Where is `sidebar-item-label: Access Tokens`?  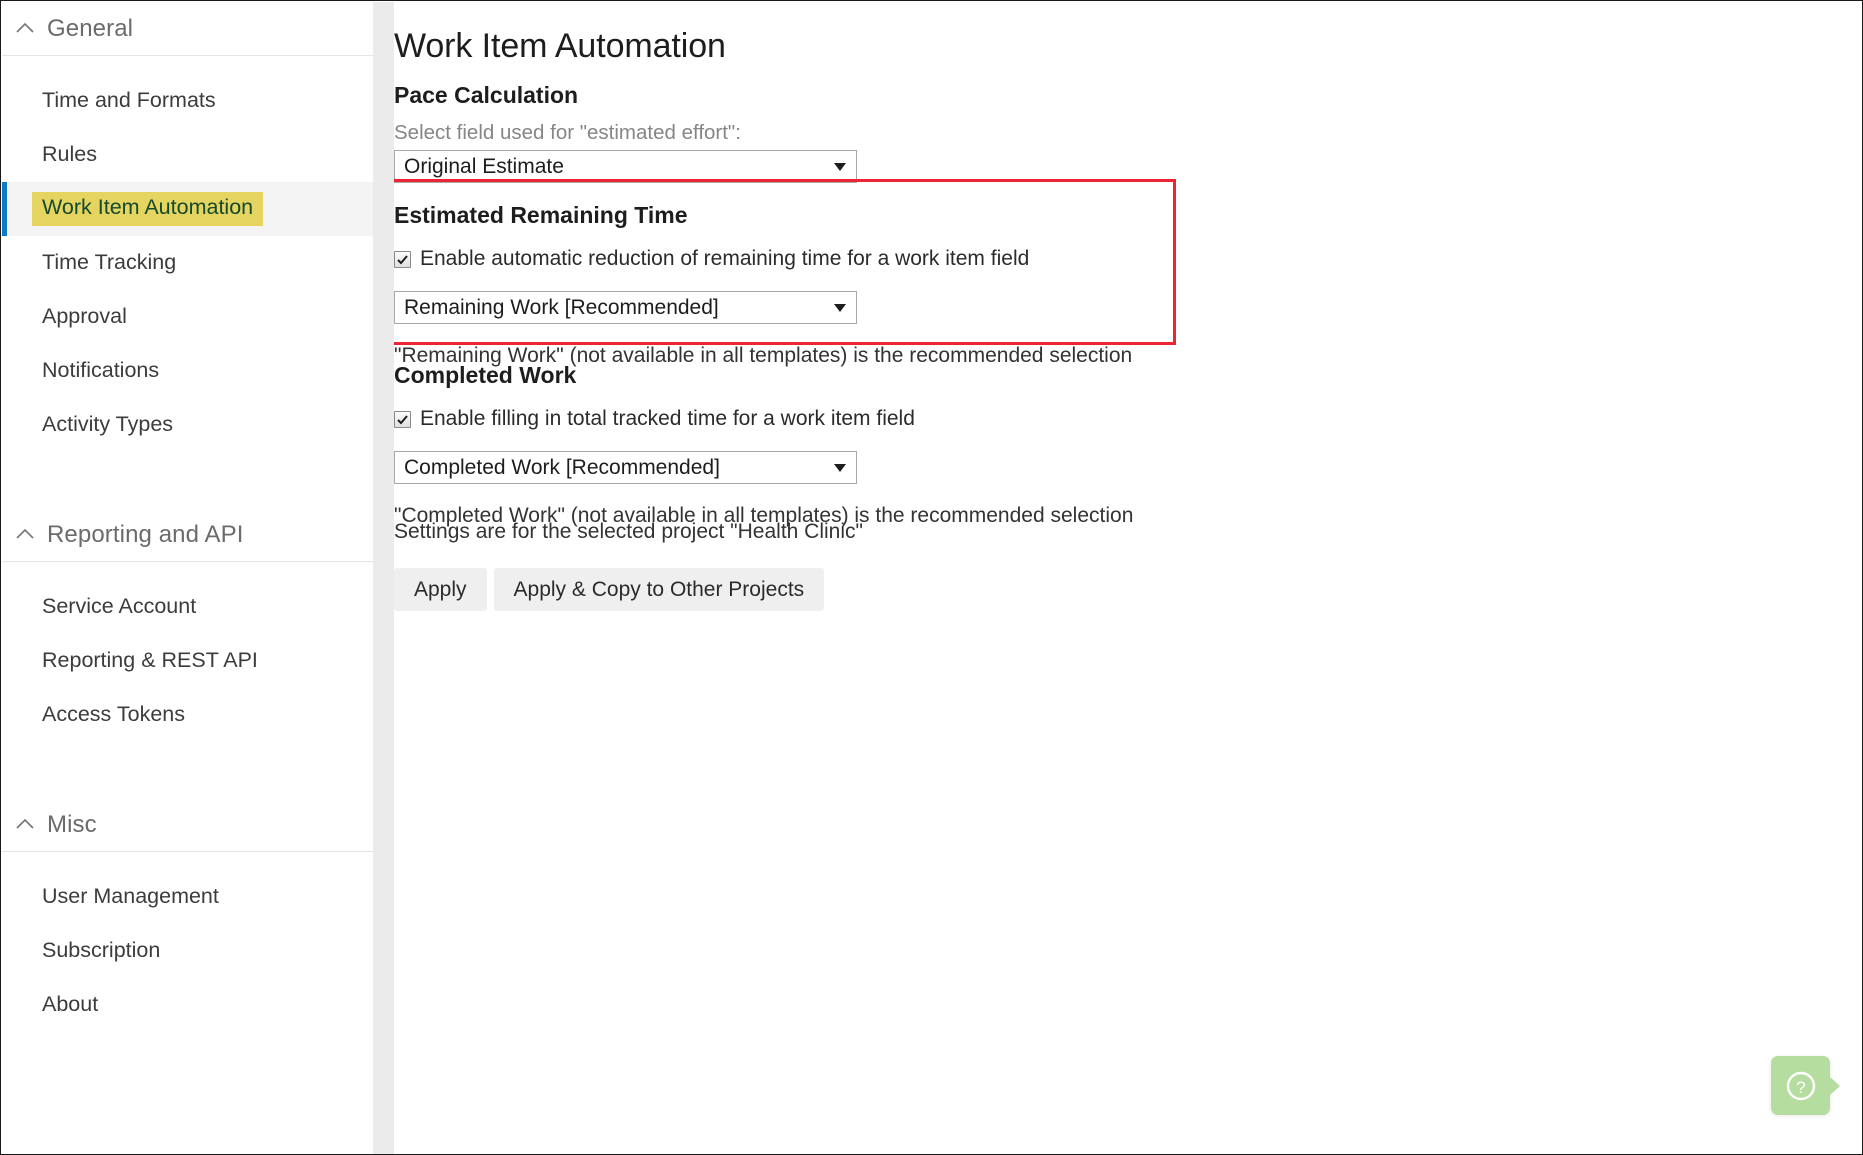 sidebar-item-label: Access Tokens is located at coordinates (114, 714).